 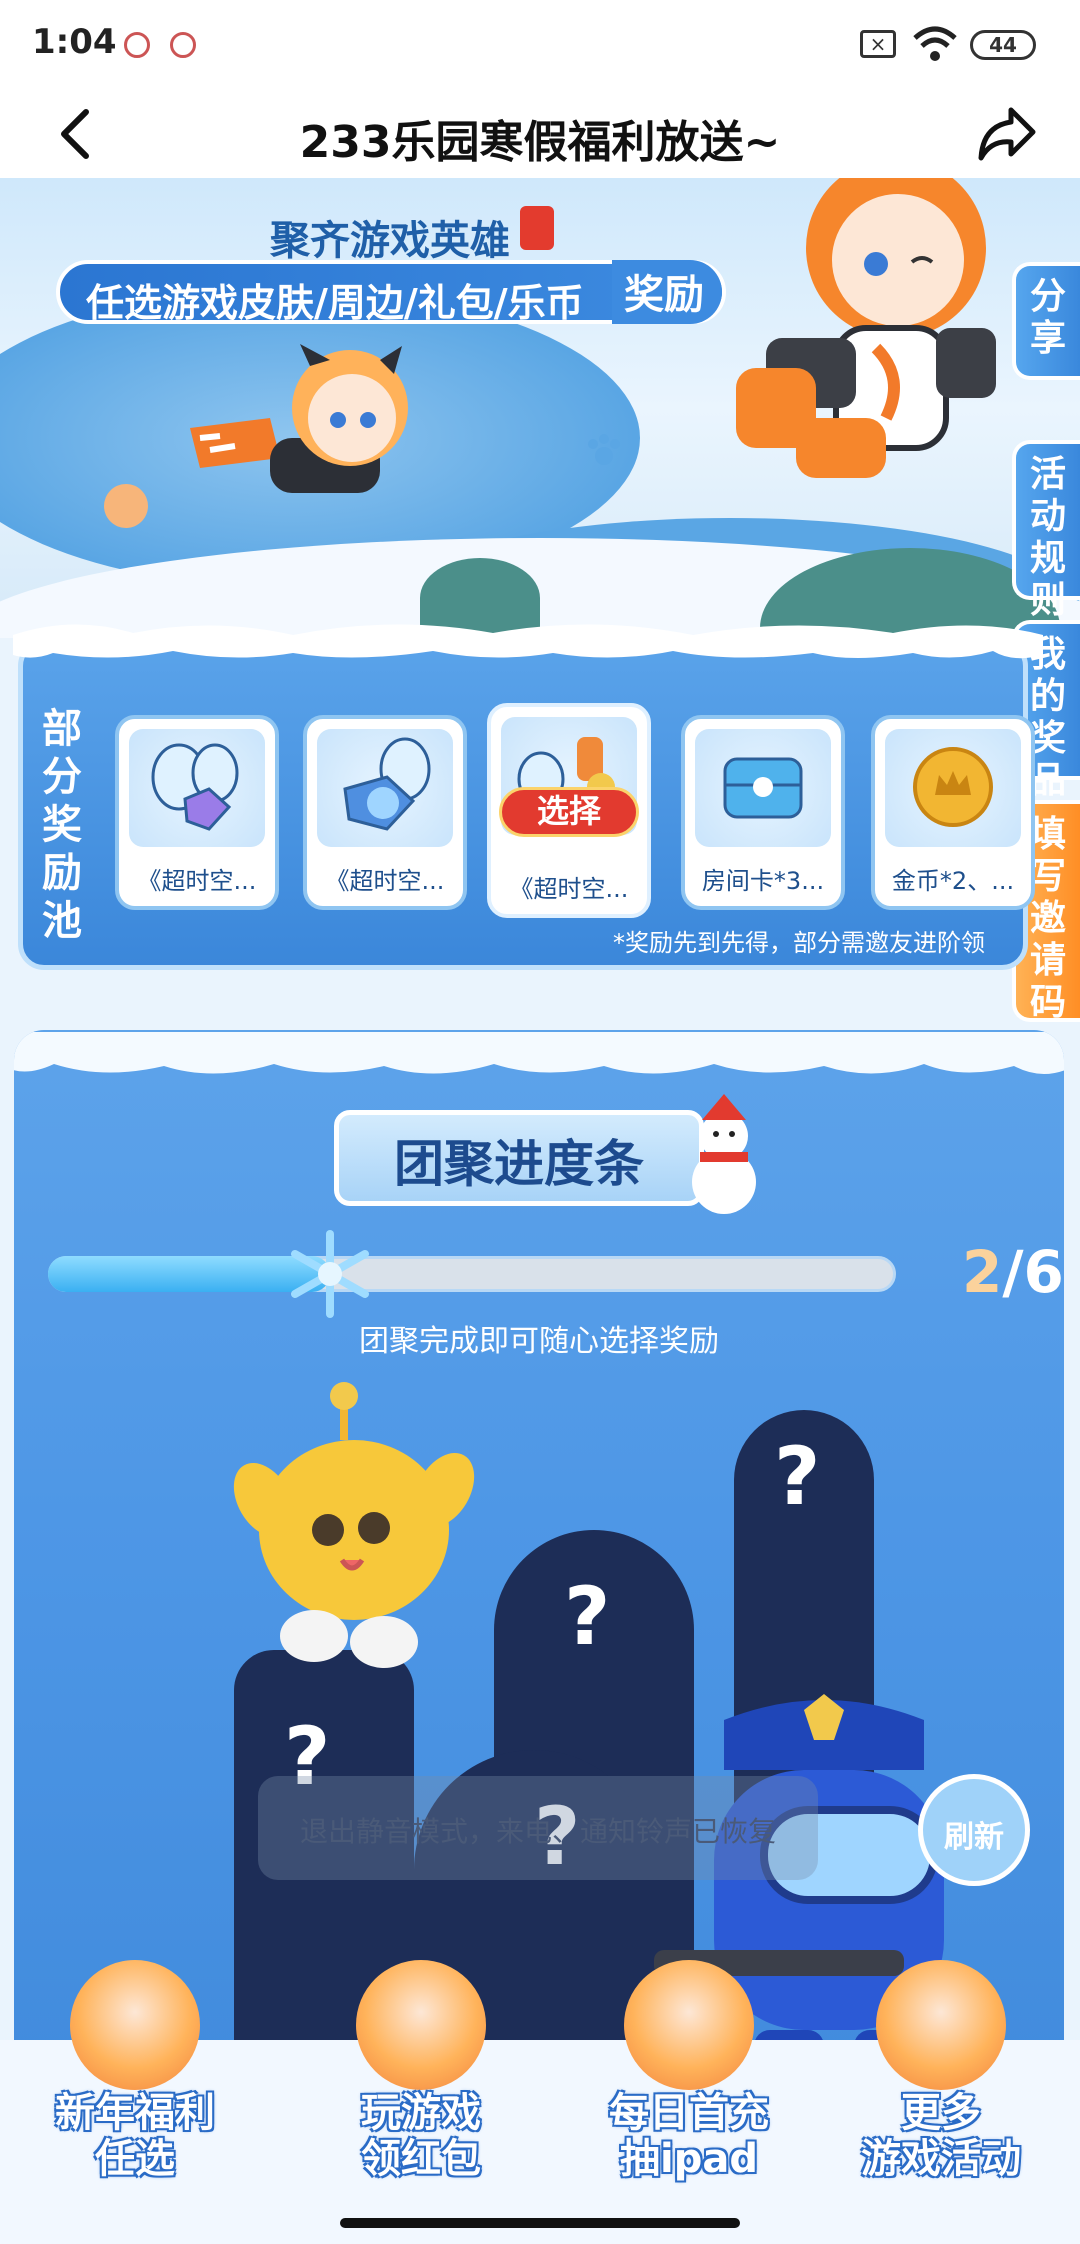 I want to click on nav-label-line1: 更多, so click(x=941, y=2113).